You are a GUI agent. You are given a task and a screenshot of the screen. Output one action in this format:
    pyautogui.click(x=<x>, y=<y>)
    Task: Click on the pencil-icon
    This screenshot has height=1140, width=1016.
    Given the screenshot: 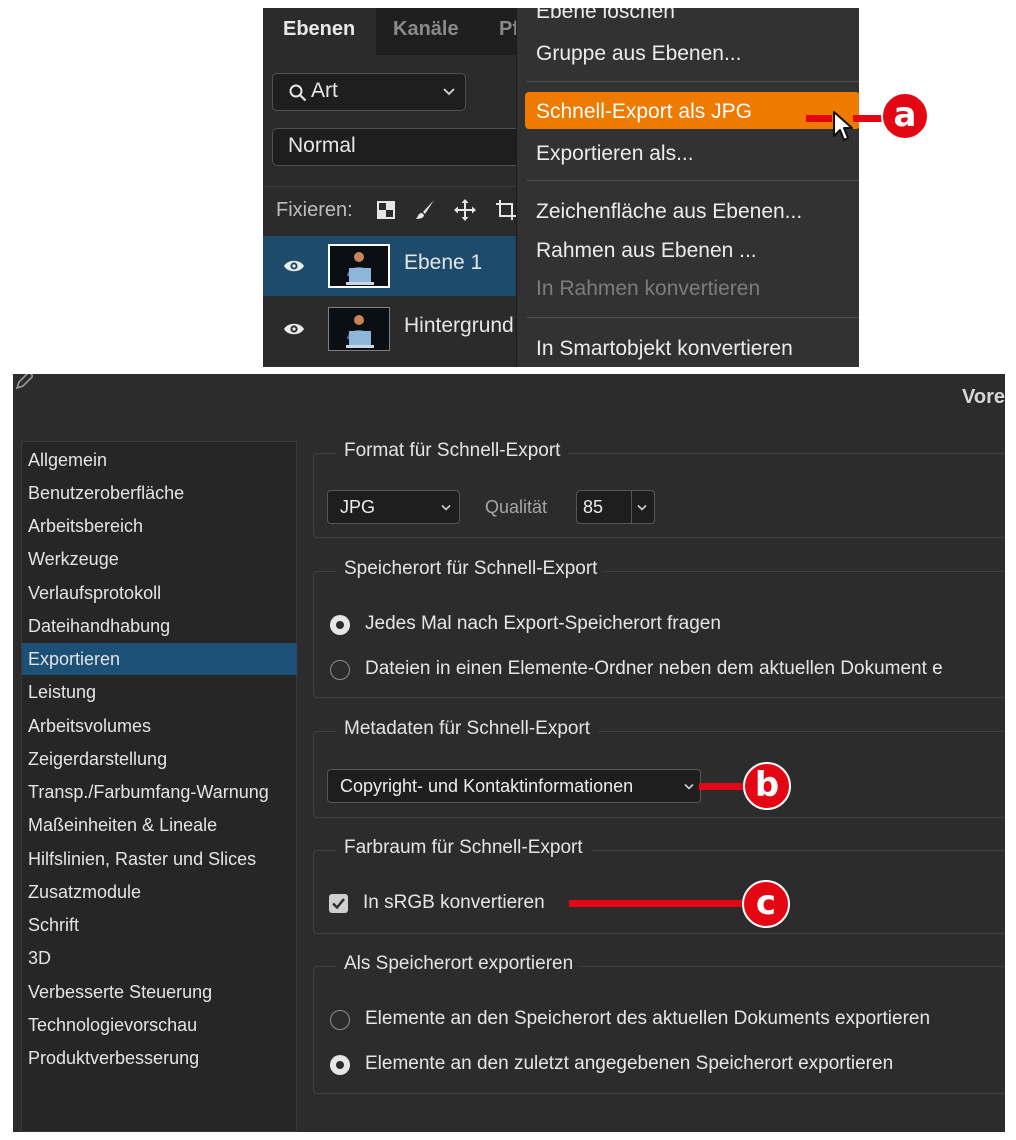 What is the action you would take?
    pyautogui.click(x=24, y=382)
    